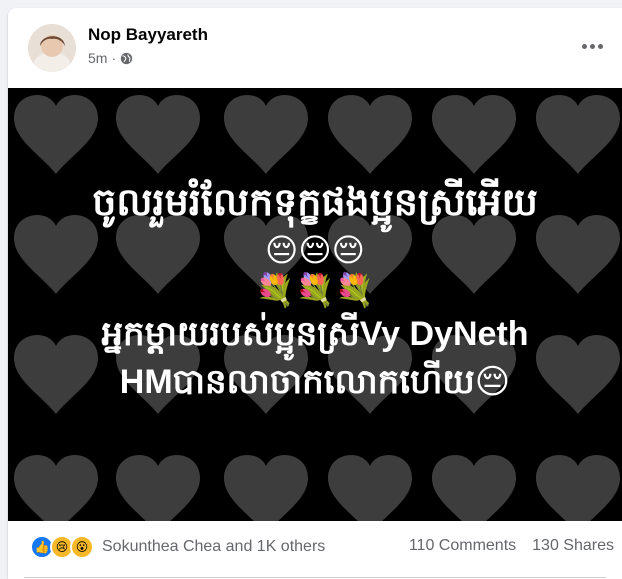  Describe the element at coordinates (315, 202) in the screenshot. I see `image-text-line-1: ចូលរួមរំលែកទុក្ខផងប្អូនស្រីអើយ` at that location.